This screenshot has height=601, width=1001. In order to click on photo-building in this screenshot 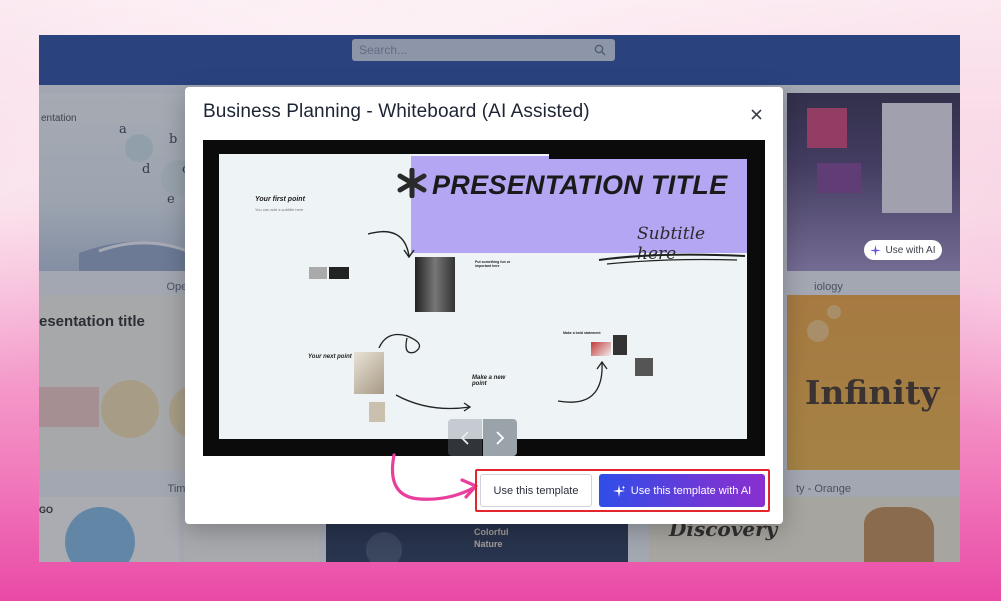, I will do `click(435, 284)`.